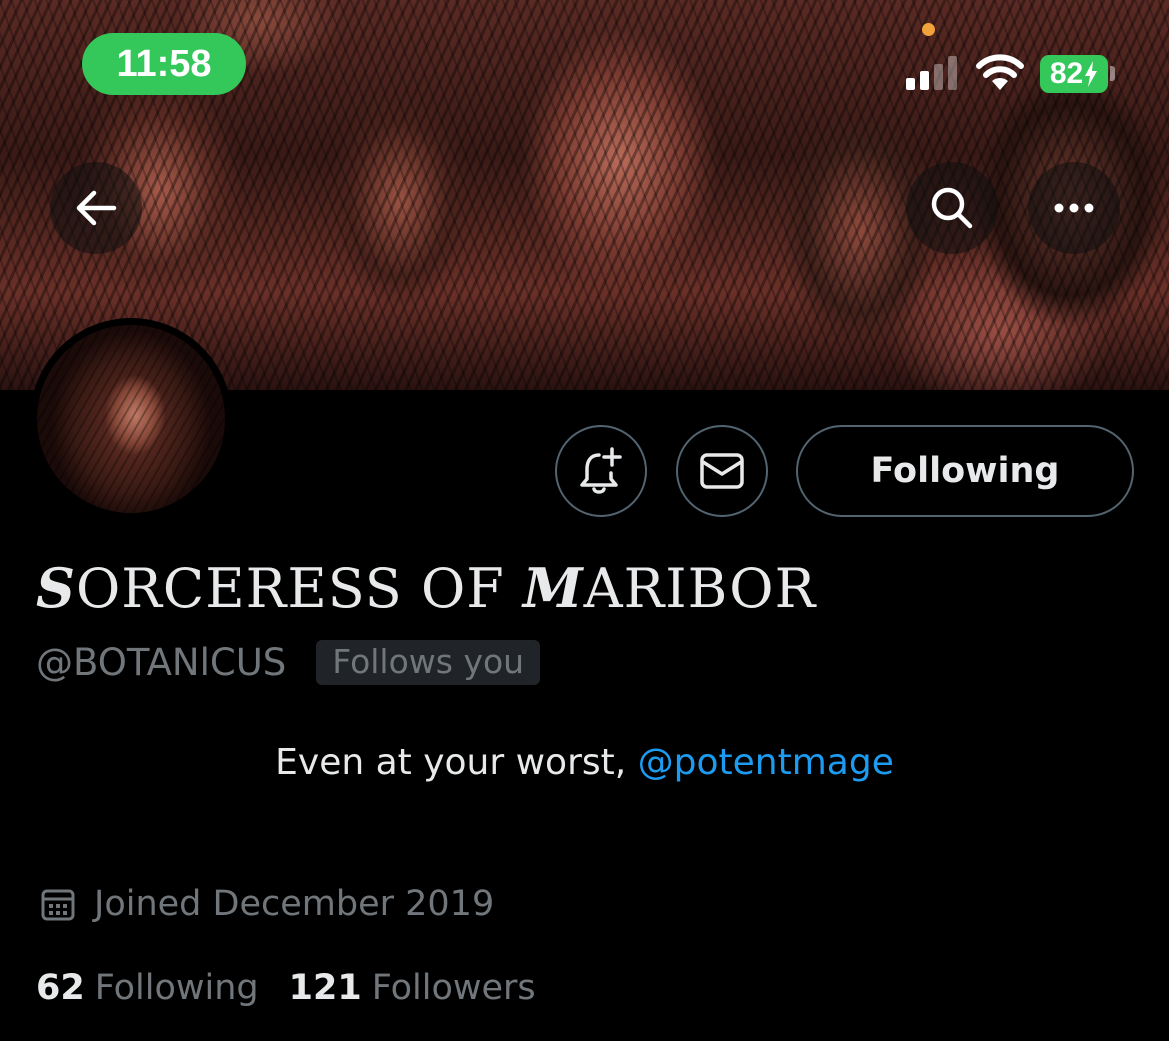 The width and height of the screenshot is (1169, 1041). I want to click on status-time-label: 11:58, so click(164, 63).